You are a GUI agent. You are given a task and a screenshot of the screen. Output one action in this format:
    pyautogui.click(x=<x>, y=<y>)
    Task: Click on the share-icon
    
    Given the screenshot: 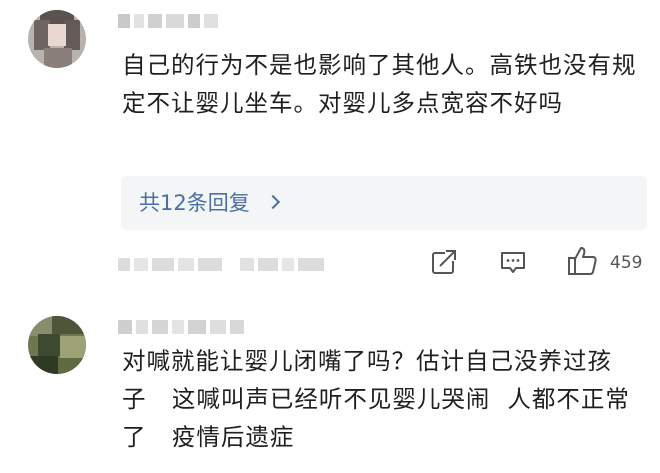 What is the action you would take?
    pyautogui.click(x=444, y=261)
    